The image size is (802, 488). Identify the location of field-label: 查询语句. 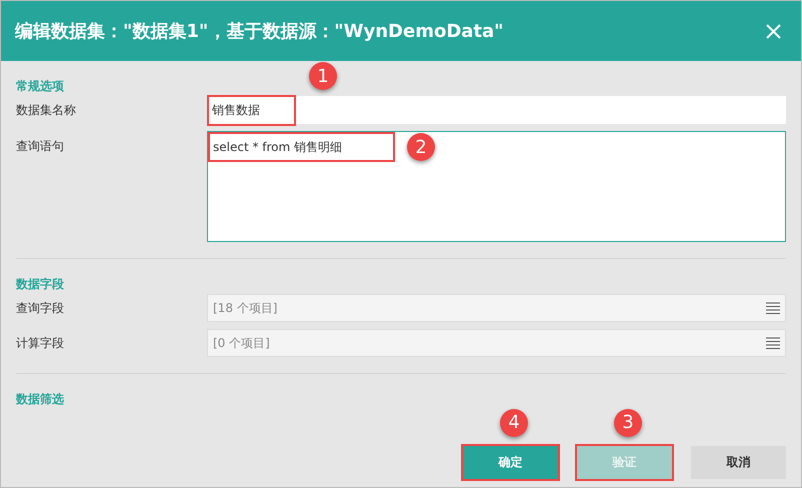
(40, 146).